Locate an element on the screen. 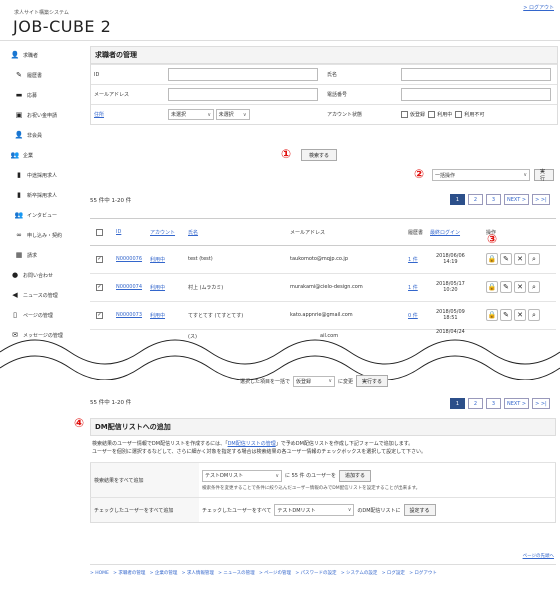  phone-input is located at coordinates (476, 94).